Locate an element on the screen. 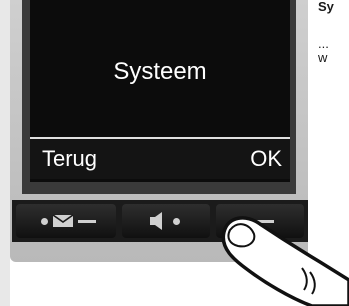  manual-line: w is located at coordinates (323, 57).